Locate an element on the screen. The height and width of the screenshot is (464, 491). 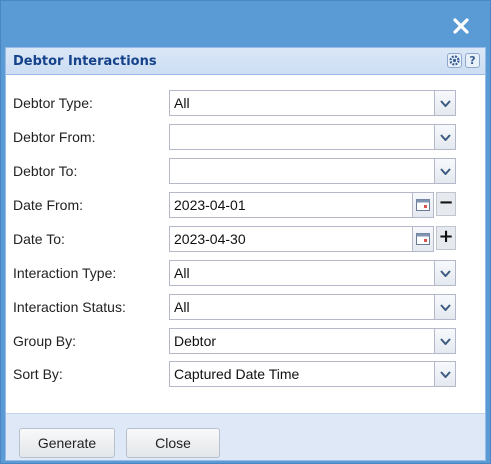
row-interaction-type: Interaction Type: All is located at coordinates (245, 273).